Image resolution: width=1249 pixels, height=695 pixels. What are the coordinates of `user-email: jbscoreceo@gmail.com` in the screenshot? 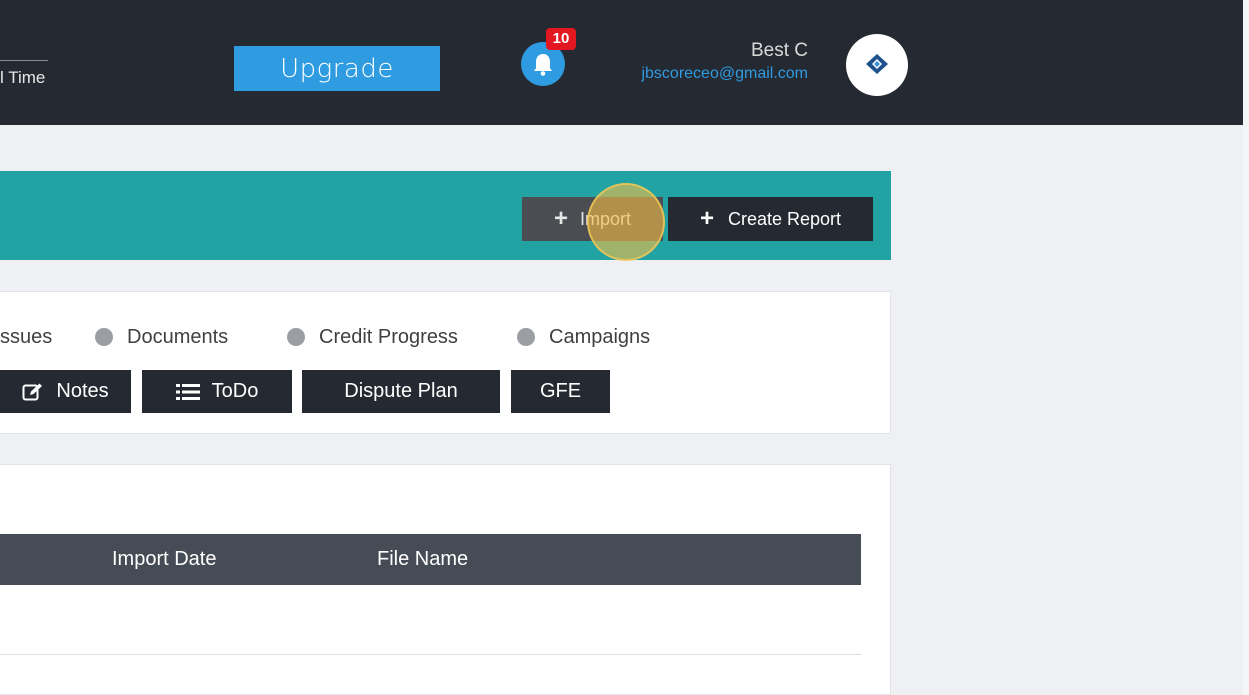 It's located at (704, 74).